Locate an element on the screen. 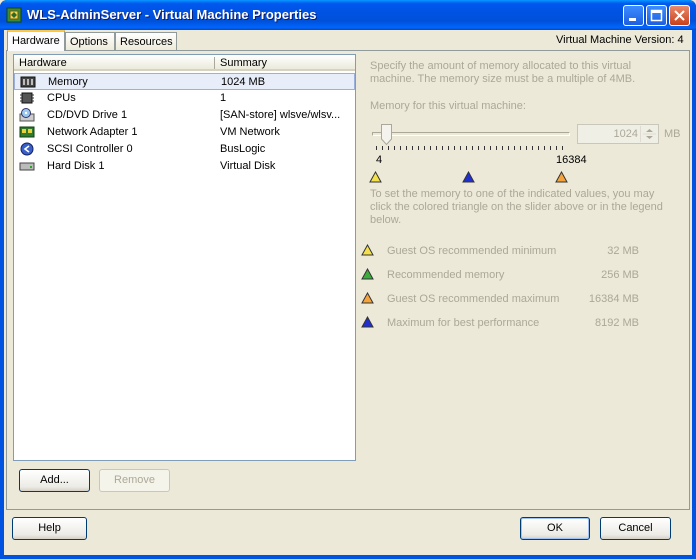  hardware-summary: VM Network is located at coordinates (250, 132).